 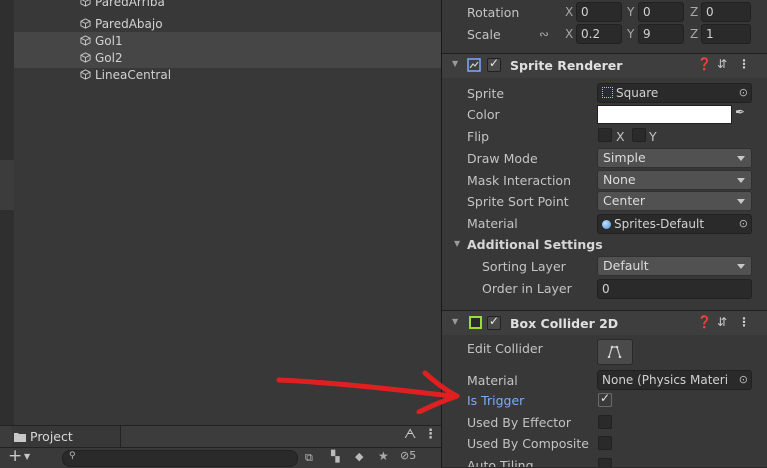 I want to click on box-collider-enabled-checkbox: ✓, so click(x=494, y=322).